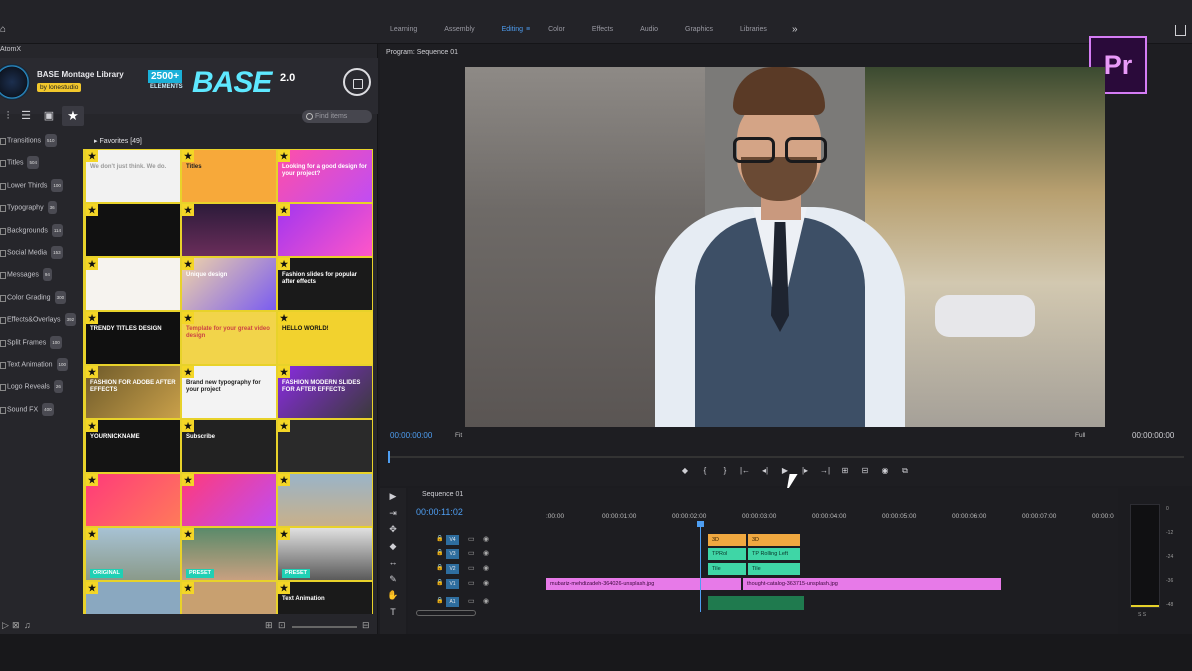  Describe the element at coordinates (393, 496) in the screenshot. I see `selection-tool-icon: ▶` at that location.